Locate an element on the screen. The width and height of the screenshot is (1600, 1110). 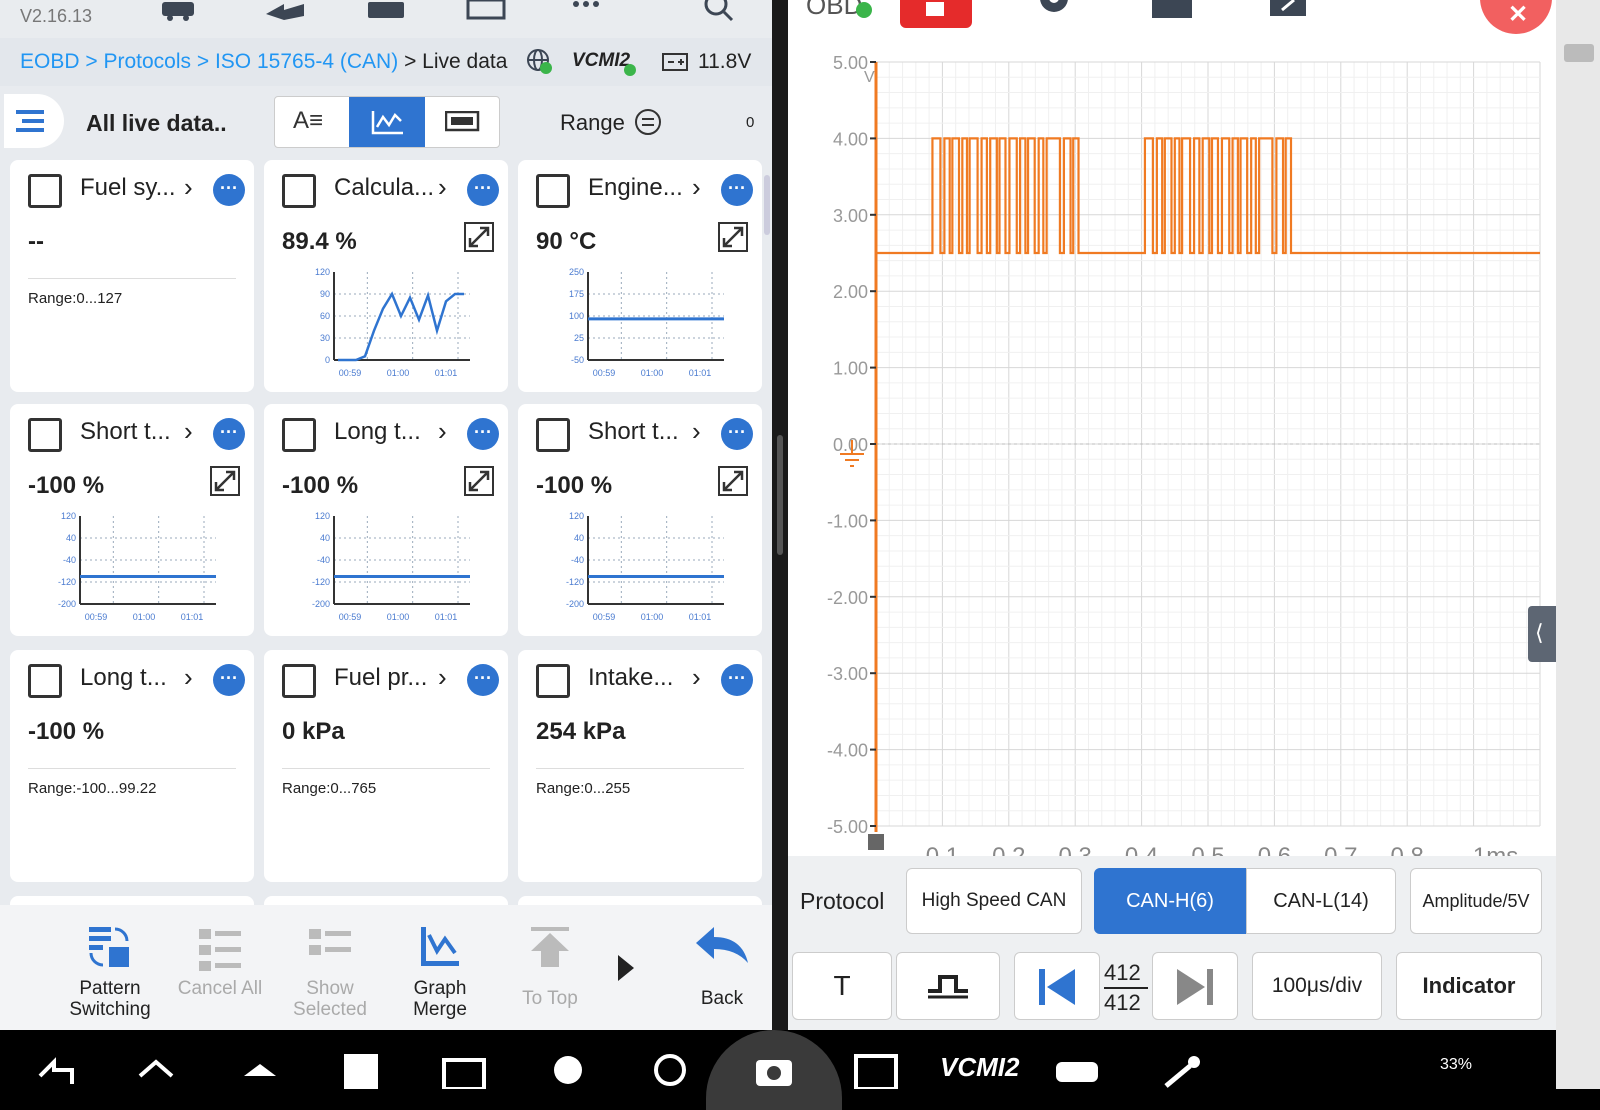
save-icon is located at coordinates (1172, 9).